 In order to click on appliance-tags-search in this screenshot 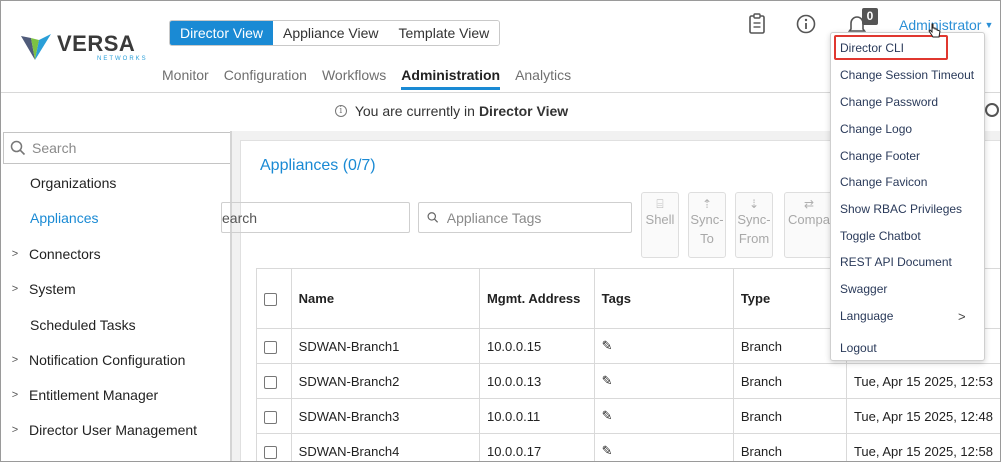, I will do `click(525, 217)`.